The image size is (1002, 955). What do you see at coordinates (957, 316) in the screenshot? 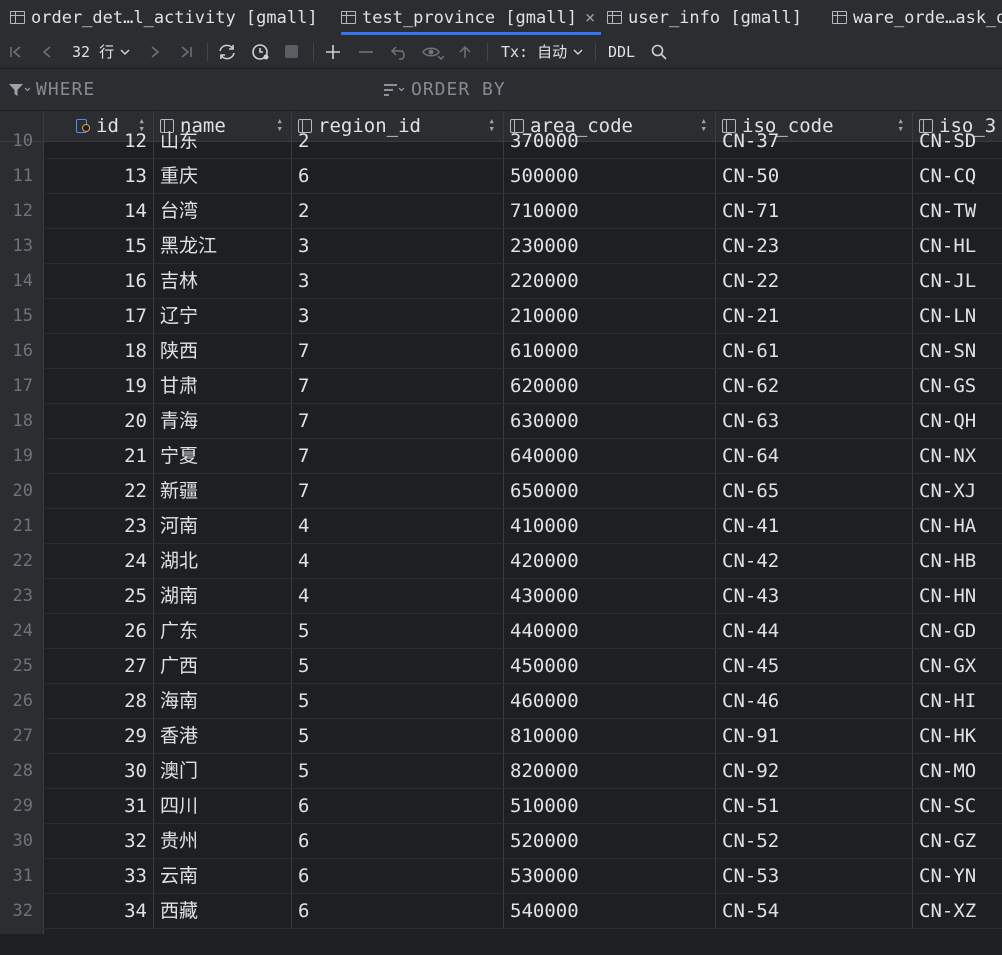
I see `cell-iso-3: CN-LN` at bounding box center [957, 316].